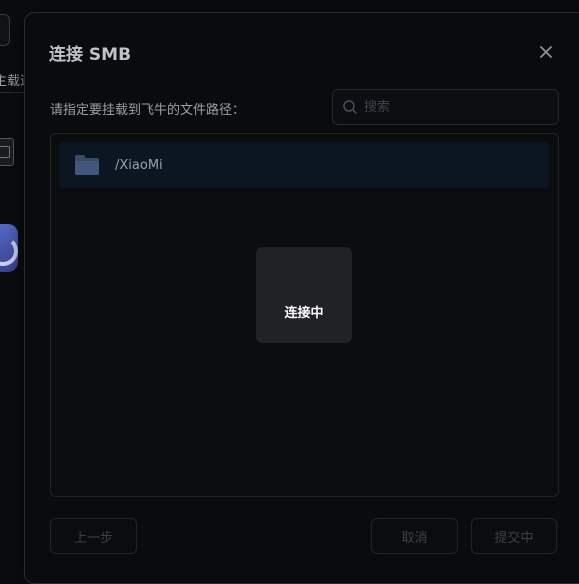  What do you see at coordinates (9, 248) in the screenshot?
I see `background-app-icon` at bounding box center [9, 248].